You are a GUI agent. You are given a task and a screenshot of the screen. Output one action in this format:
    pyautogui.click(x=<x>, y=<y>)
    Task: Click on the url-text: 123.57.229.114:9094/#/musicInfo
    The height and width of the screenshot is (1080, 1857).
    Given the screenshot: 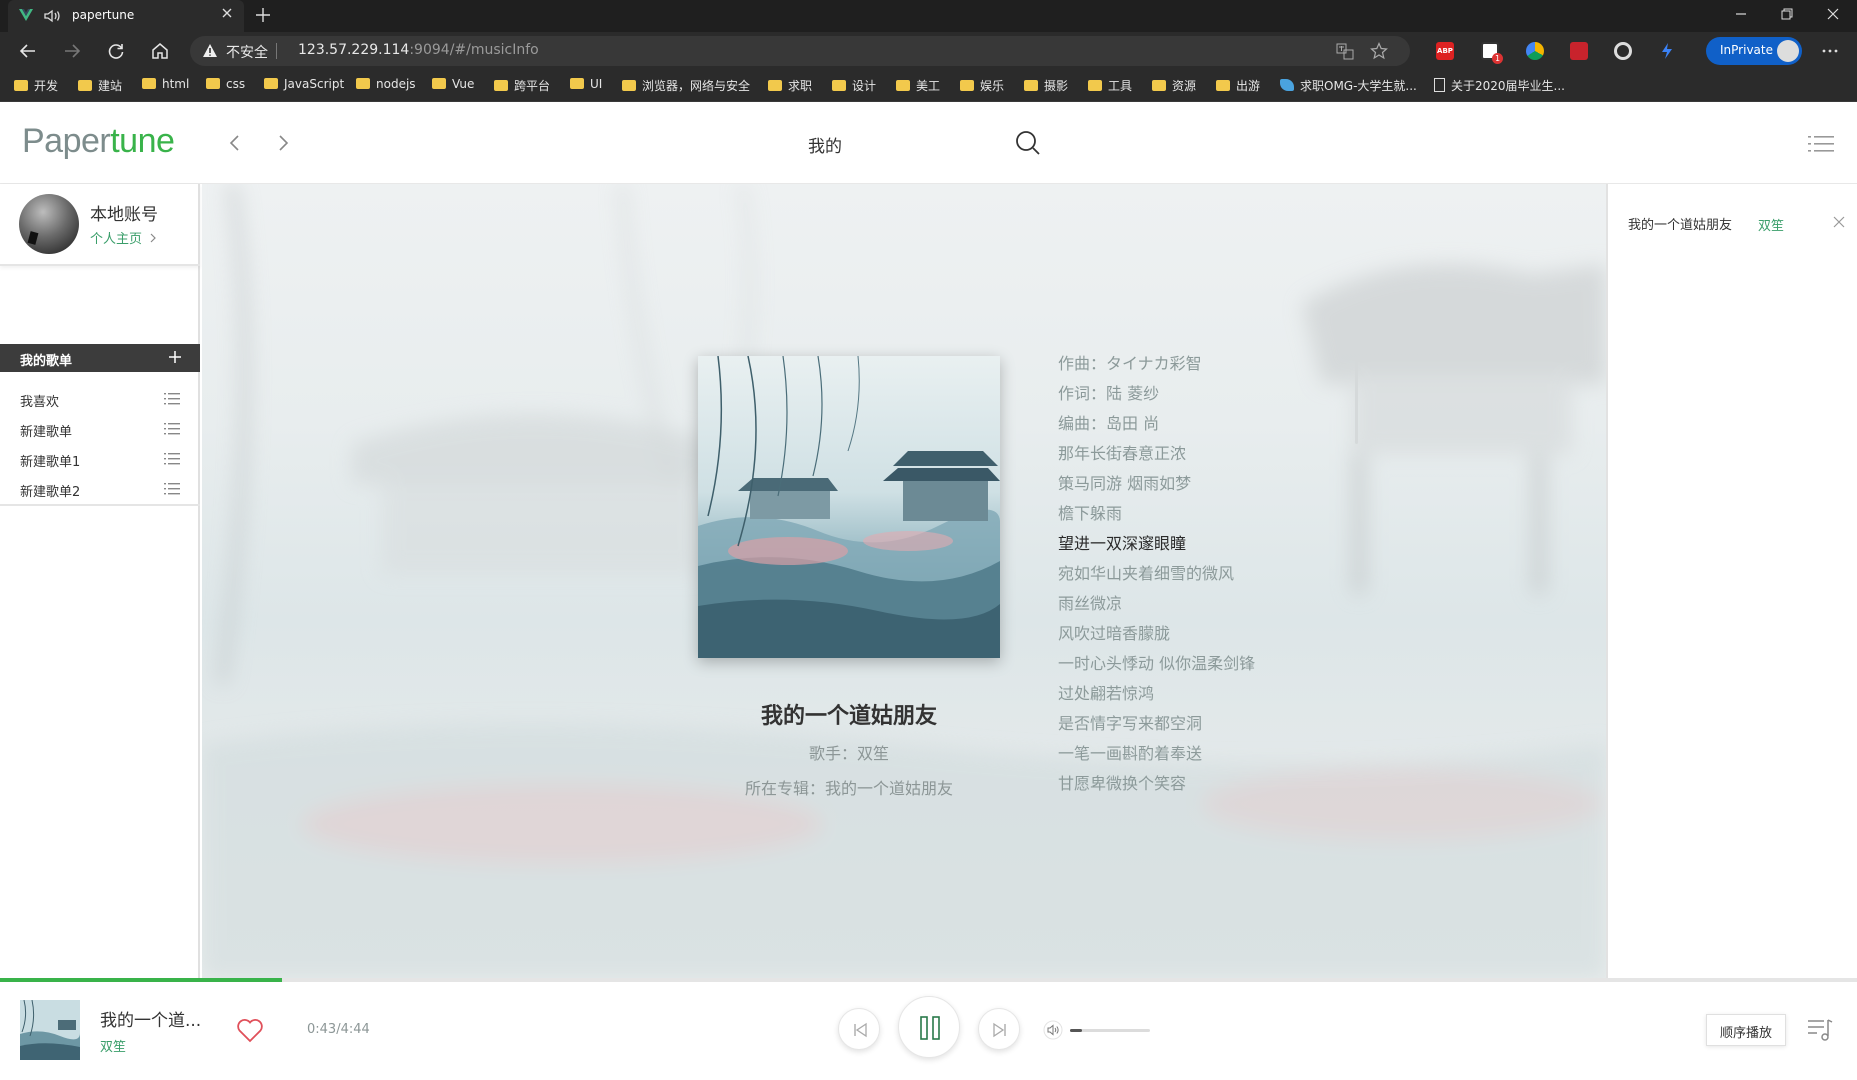 What is the action you would take?
    pyautogui.click(x=418, y=50)
    